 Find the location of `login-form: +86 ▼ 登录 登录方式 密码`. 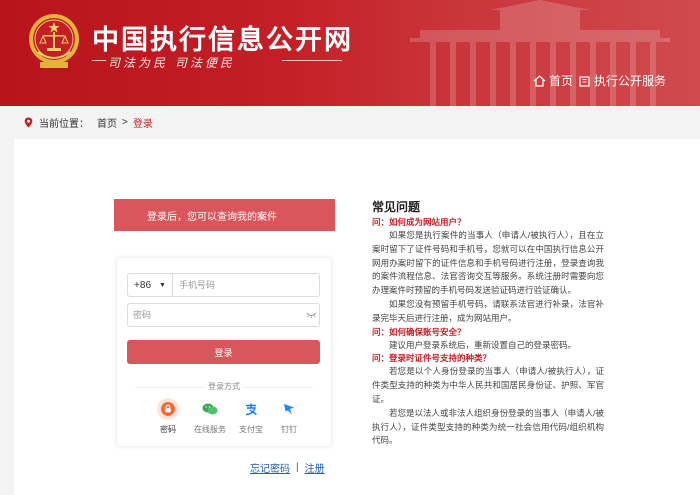

login-form: +86 ▼ 登录 登录方式 密码 is located at coordinates (224, 352).